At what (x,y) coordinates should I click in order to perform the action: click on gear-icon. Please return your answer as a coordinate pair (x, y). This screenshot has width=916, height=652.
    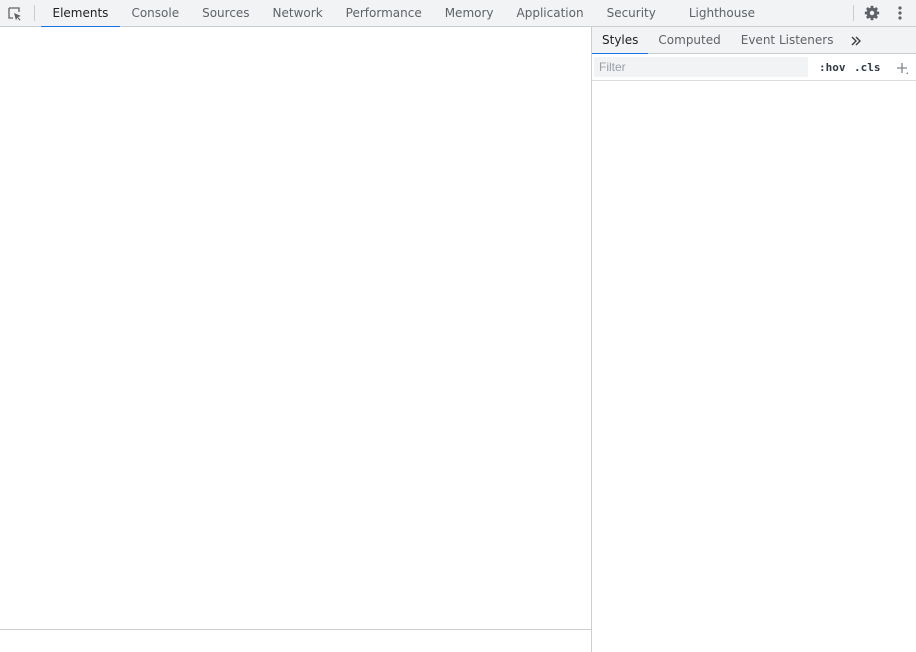
    Looking at the image, I should click on (872, 13).